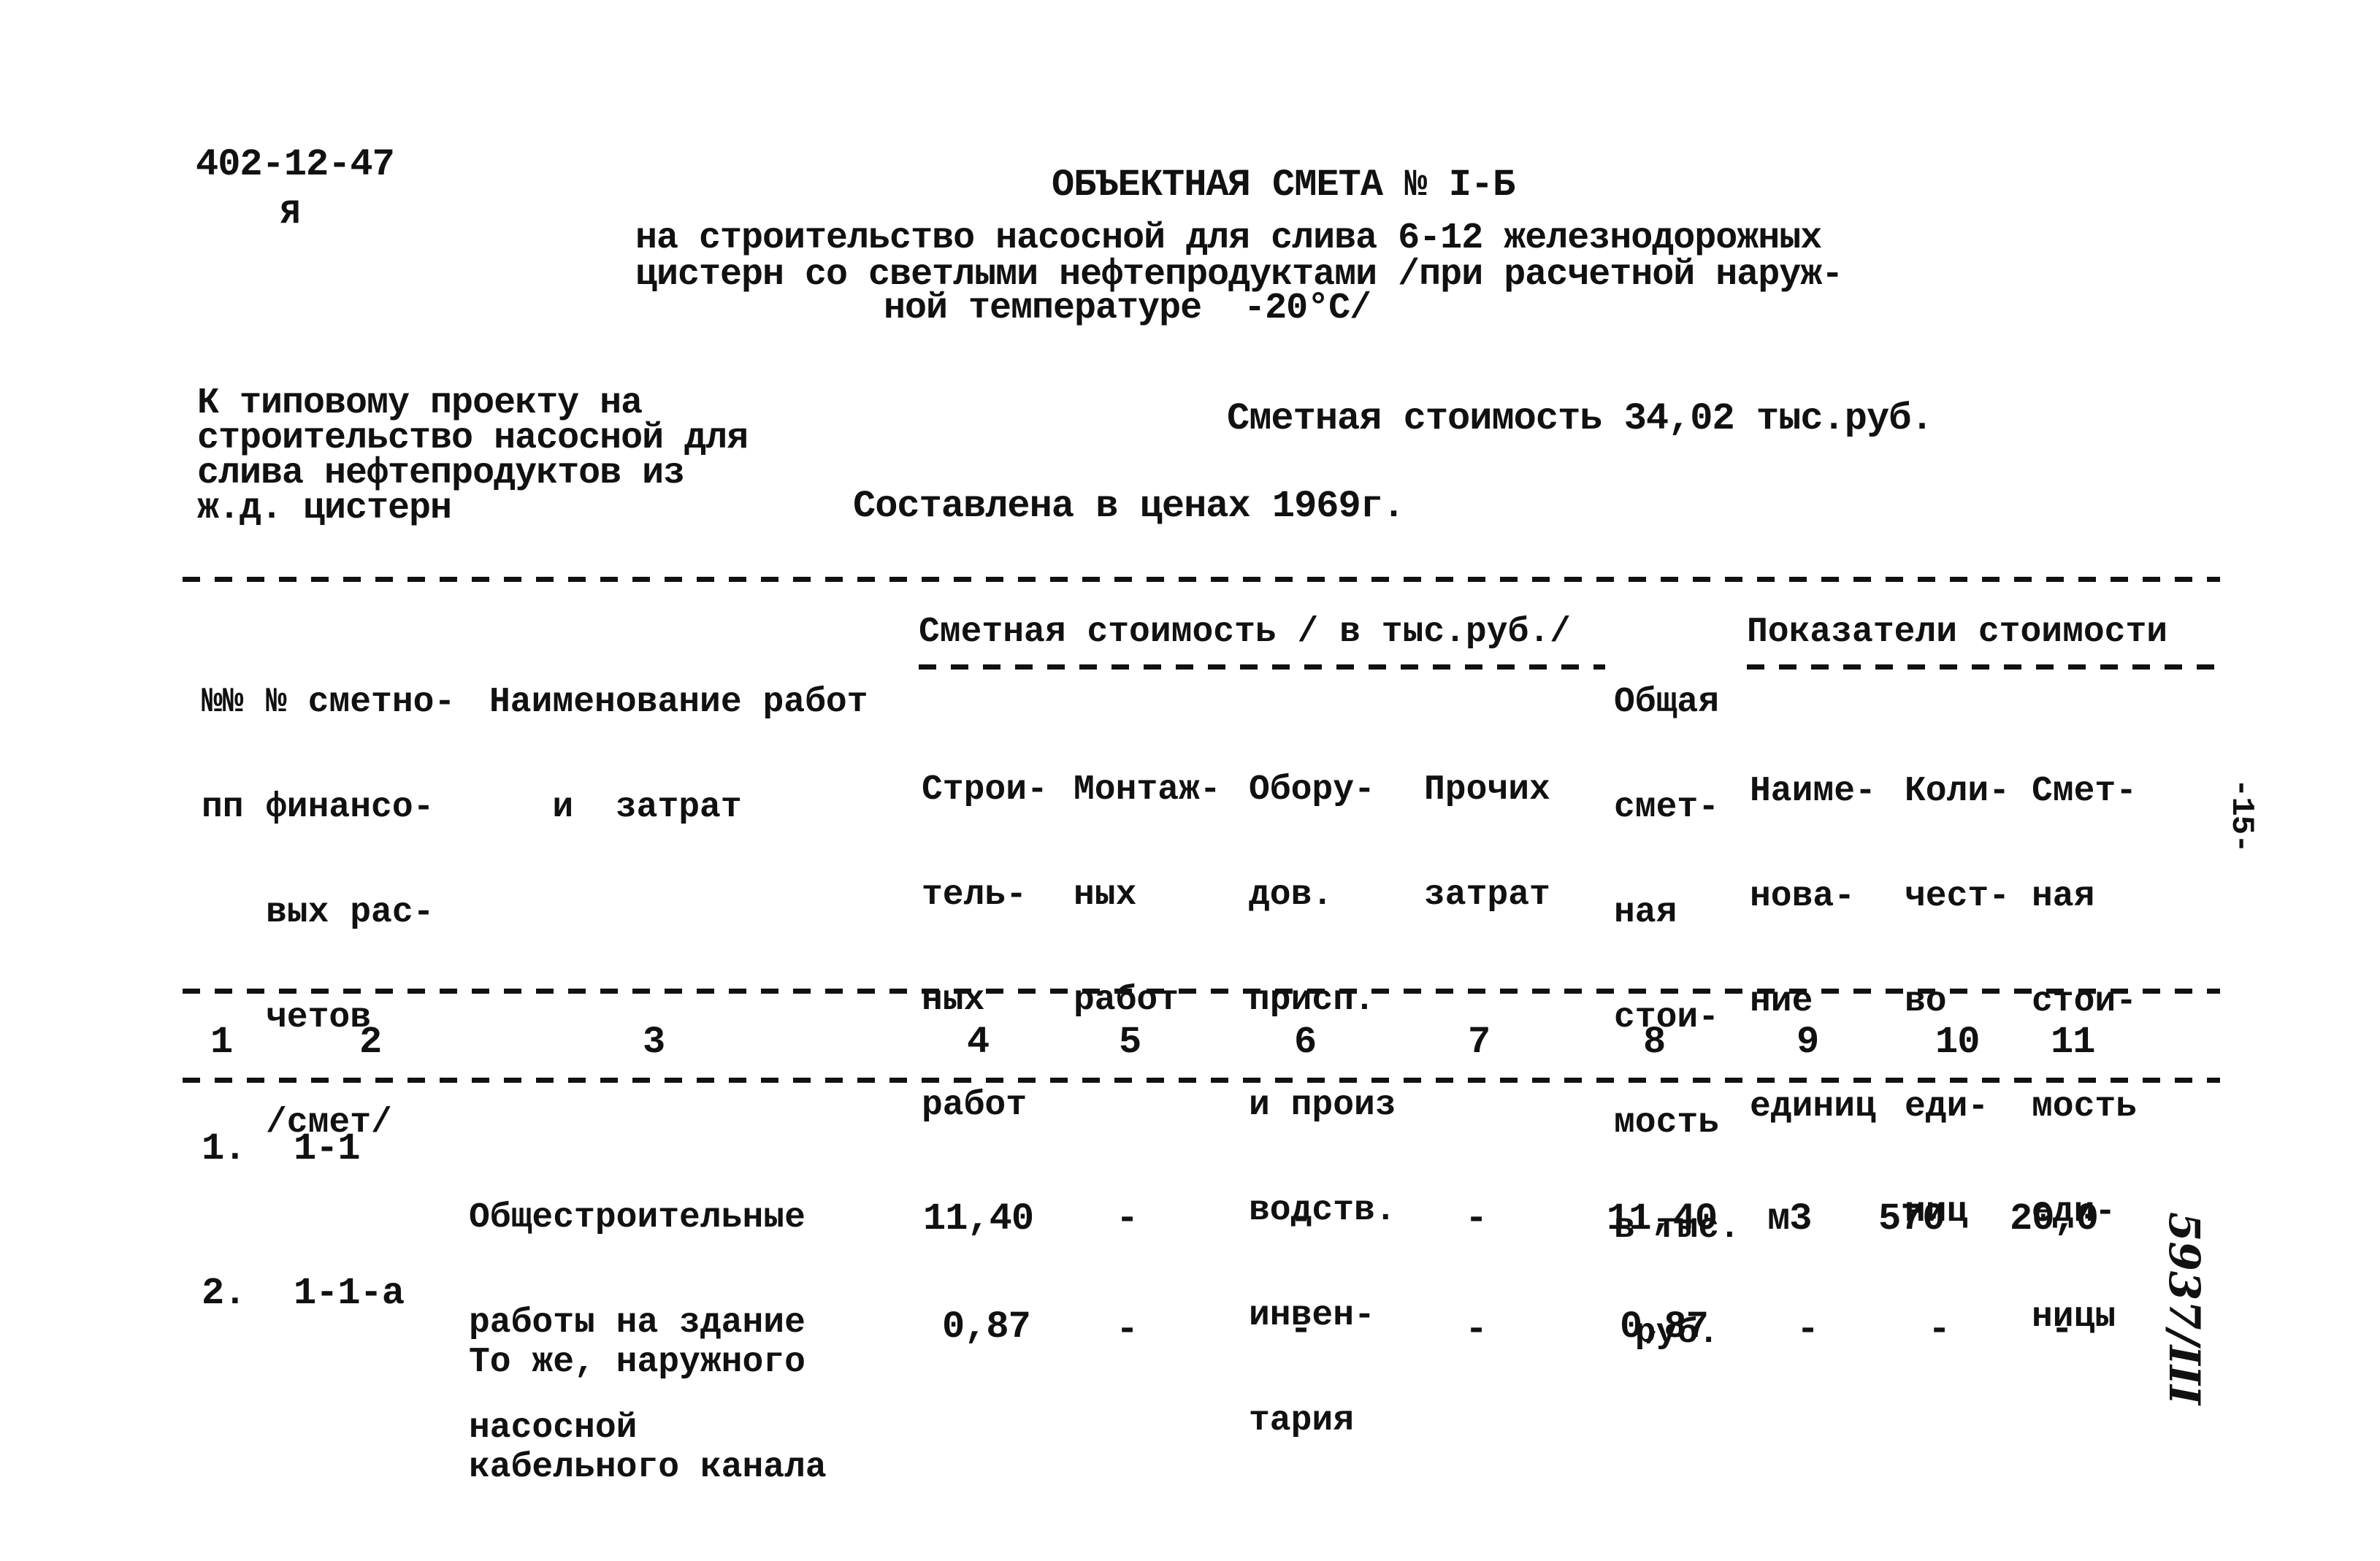  Describe the element at coordinates (473, 438) in the screenshot. I see `project-line-2: строительство насосной для` at that location.